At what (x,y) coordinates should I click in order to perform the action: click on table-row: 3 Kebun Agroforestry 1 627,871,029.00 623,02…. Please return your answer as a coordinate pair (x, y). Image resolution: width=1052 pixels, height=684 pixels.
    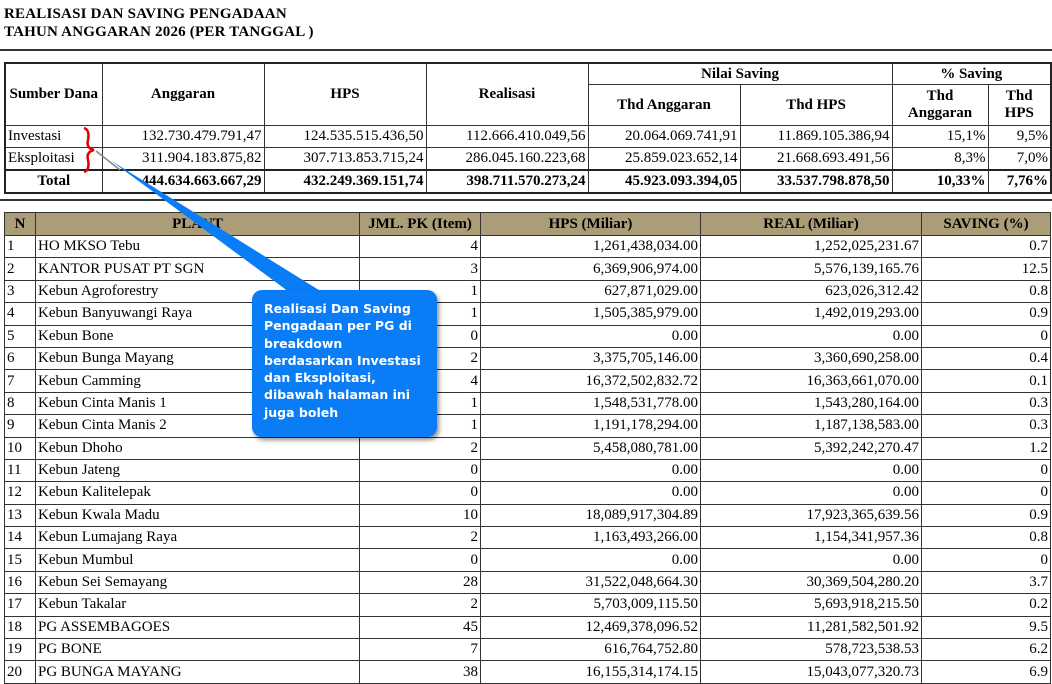
    Looking at the image, I should click on (527, 291).